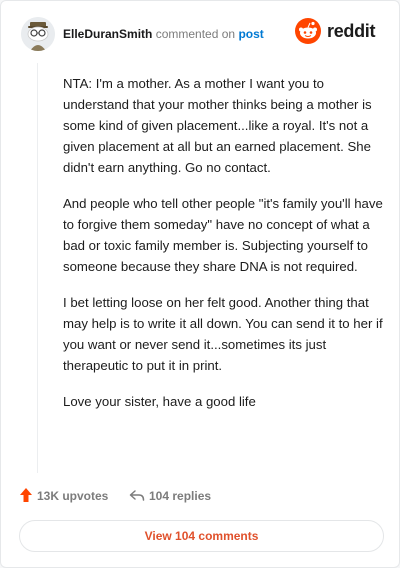 The image size is (400, 568). Describe the element at coordinates (26, 495) in the screenshot. I see `upvote-arrow-icon` at that location.